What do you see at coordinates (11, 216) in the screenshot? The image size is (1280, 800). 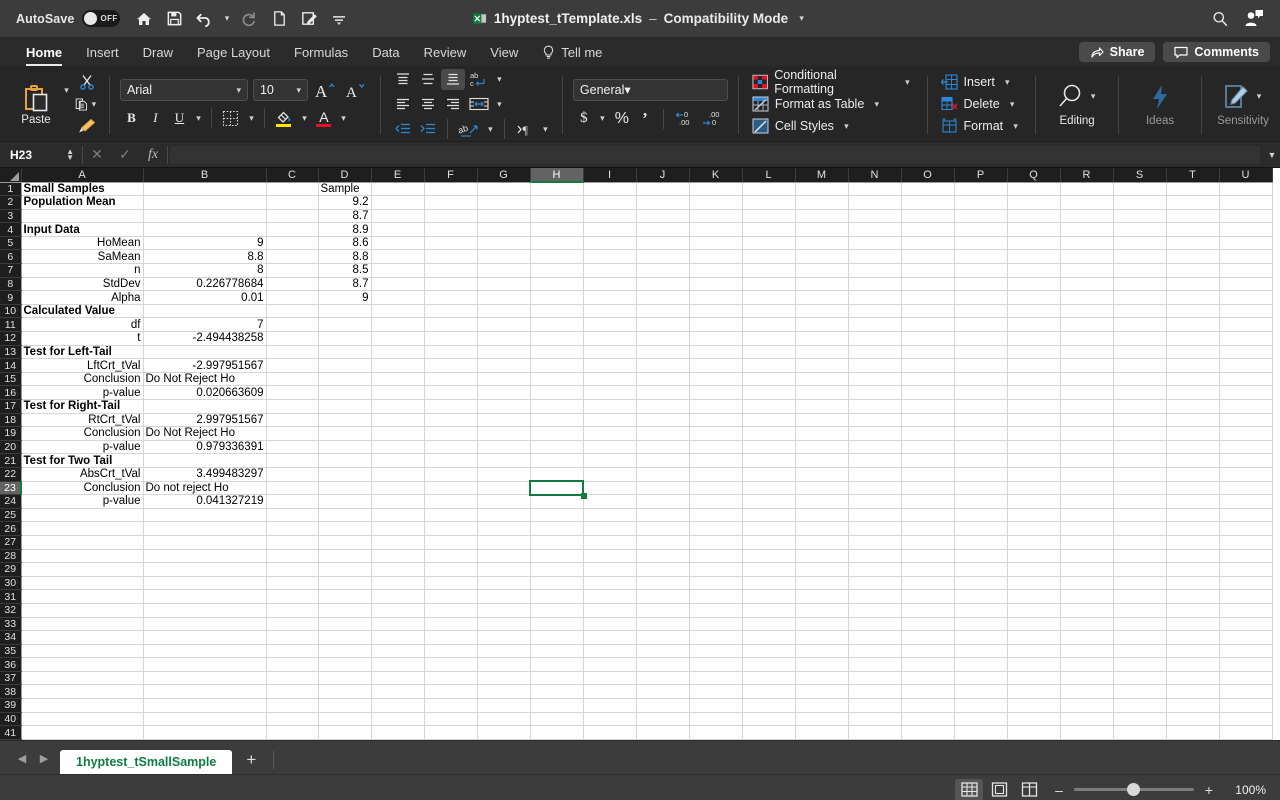 I see `row-header-3: 3` at bounding box center [11, 216].